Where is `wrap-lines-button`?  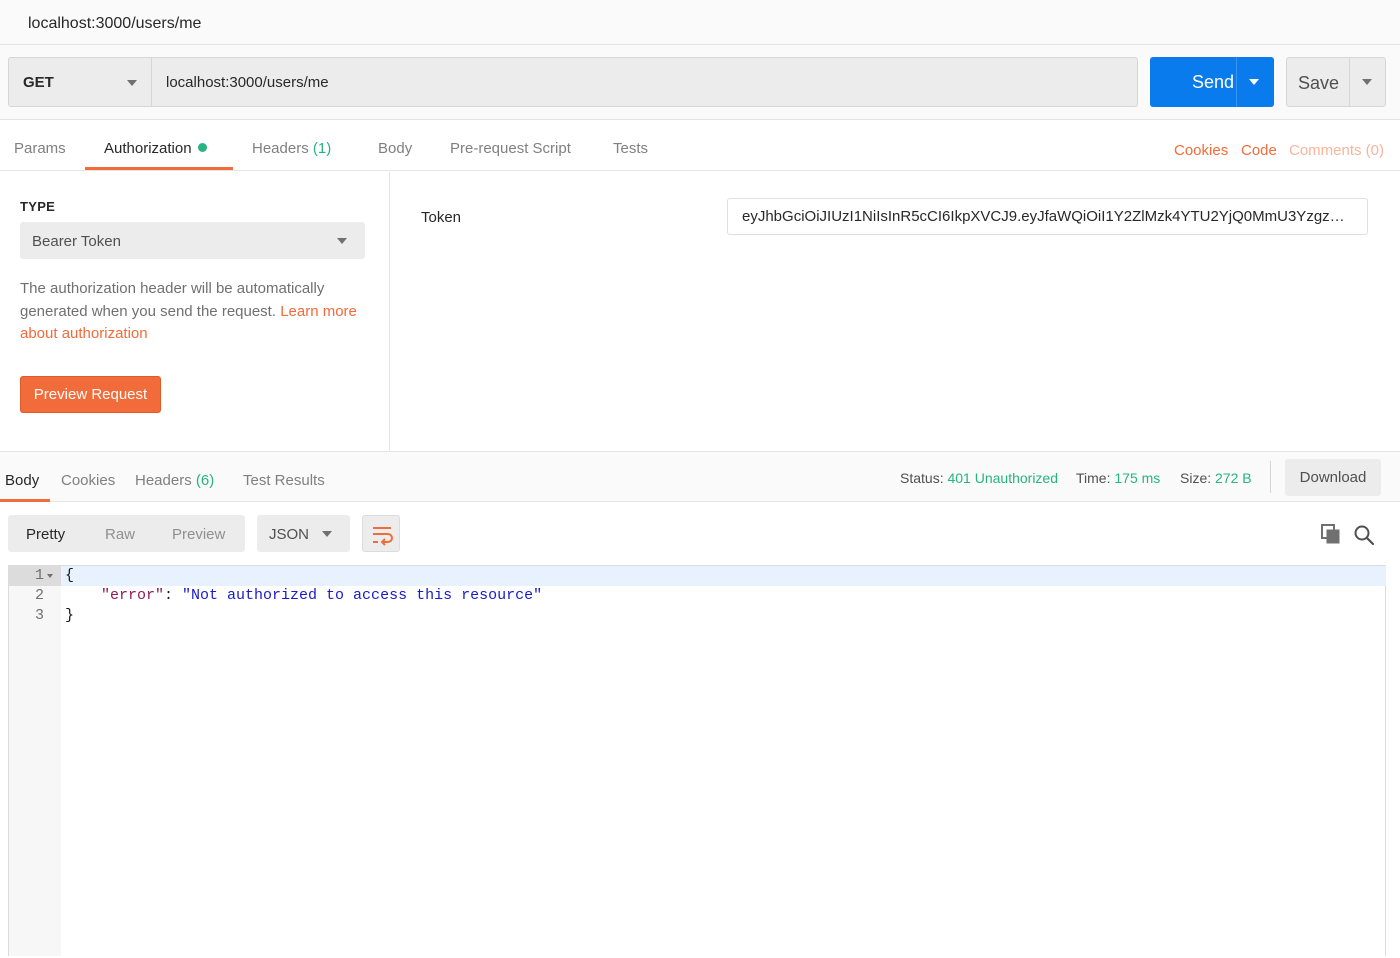
wrap-lines-button is located at coordinates (381, 533).